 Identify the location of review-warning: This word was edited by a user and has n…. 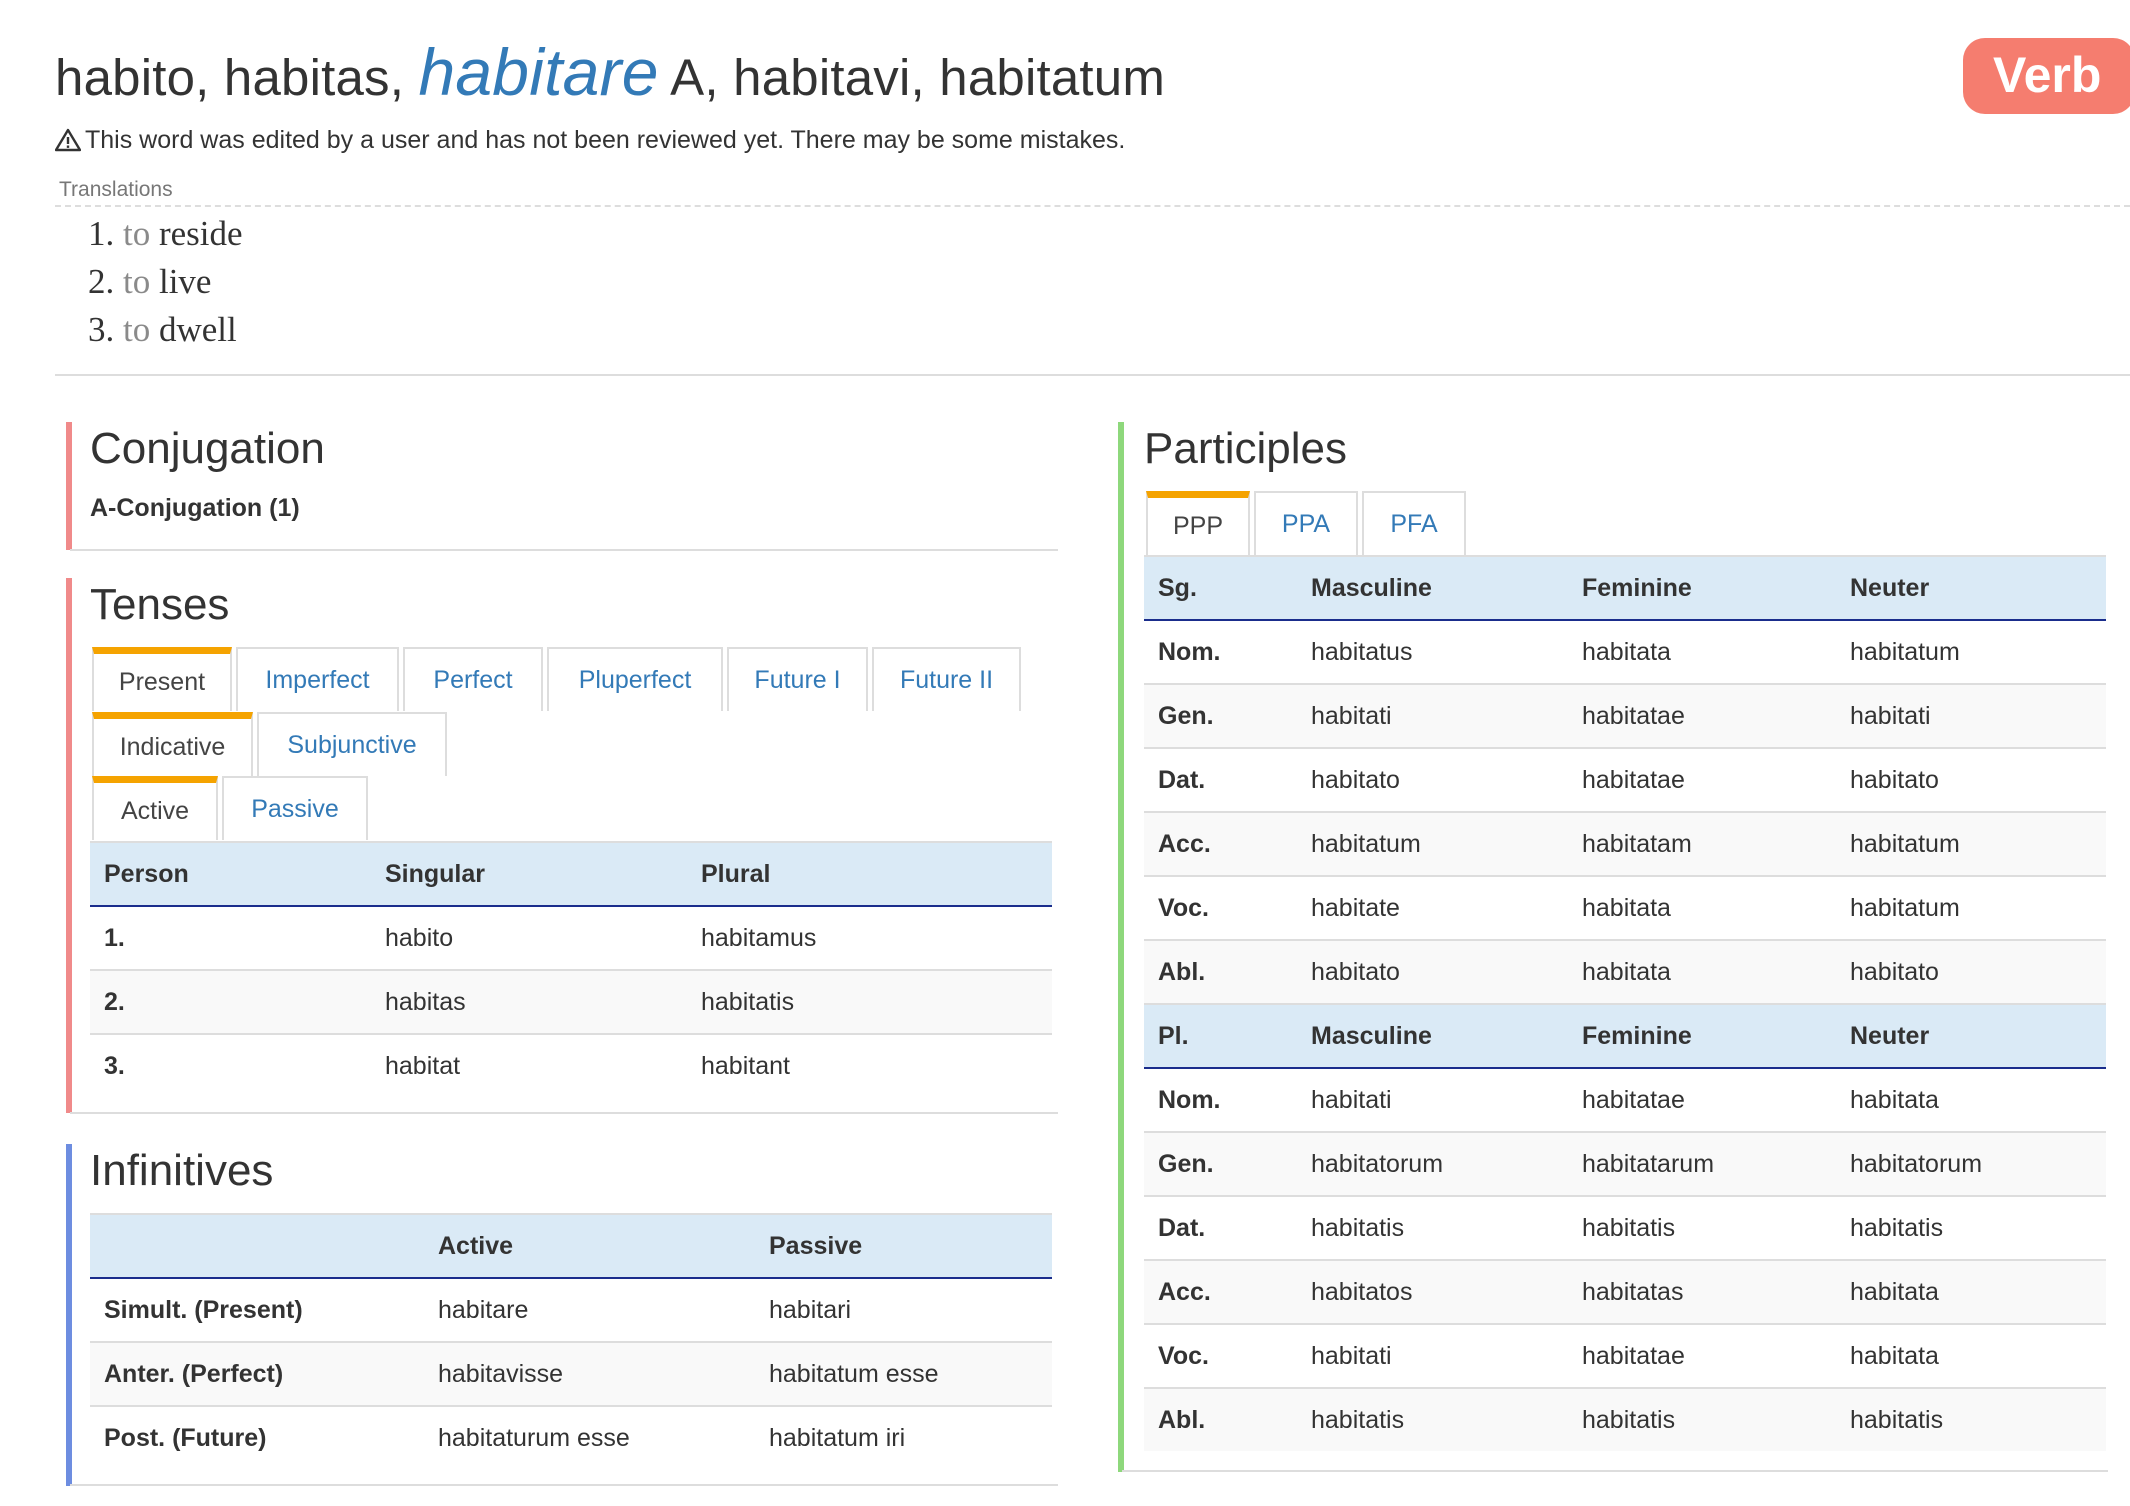
(590, 140).